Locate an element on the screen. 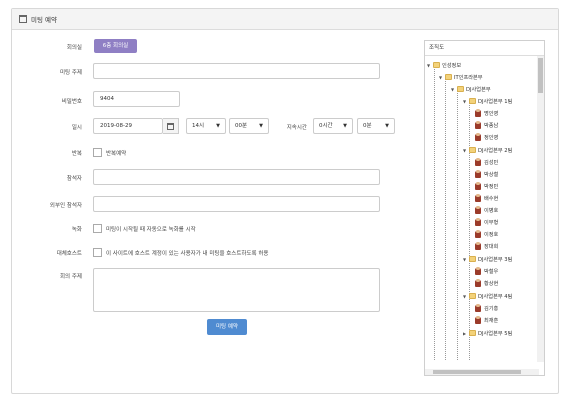 This screenshot has height=401, width=569. horizontal-scrollbar-thumb is located at coordinates (477, 372).